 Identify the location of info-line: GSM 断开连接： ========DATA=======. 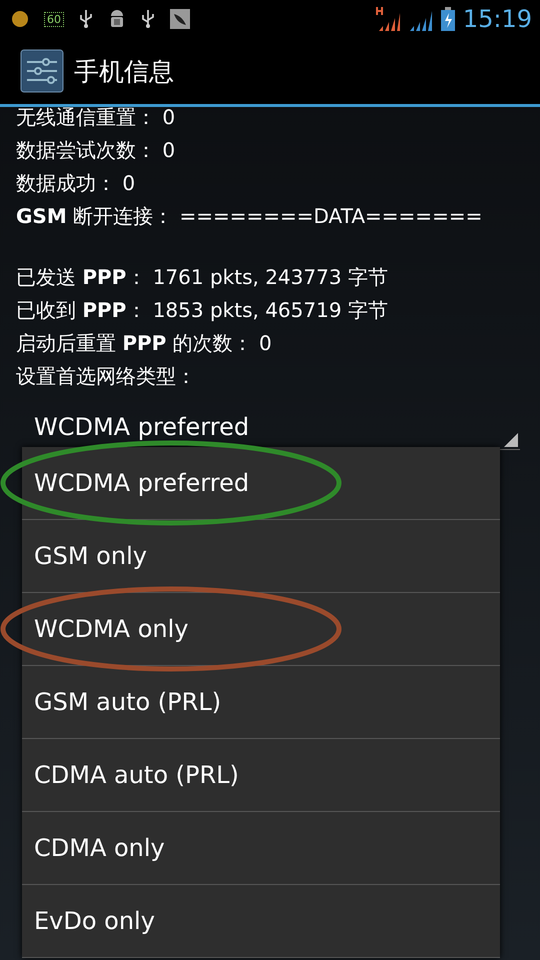
(250, 216).